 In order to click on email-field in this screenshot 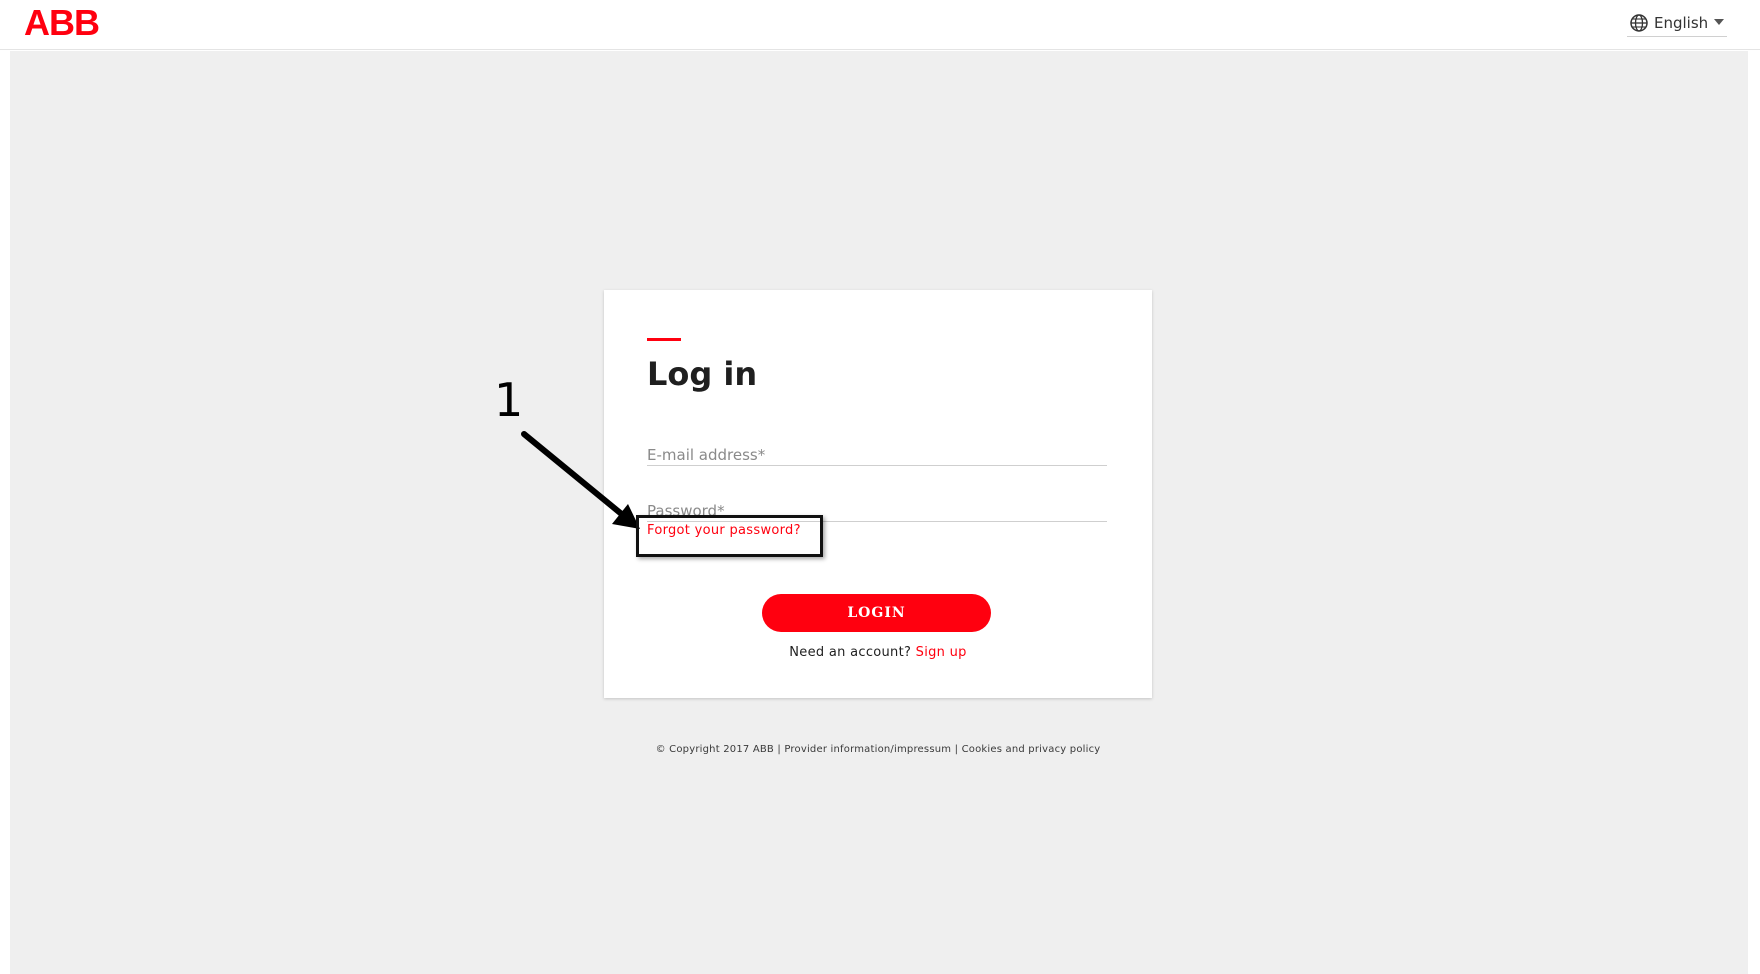, I will do `click(877, 452)`.